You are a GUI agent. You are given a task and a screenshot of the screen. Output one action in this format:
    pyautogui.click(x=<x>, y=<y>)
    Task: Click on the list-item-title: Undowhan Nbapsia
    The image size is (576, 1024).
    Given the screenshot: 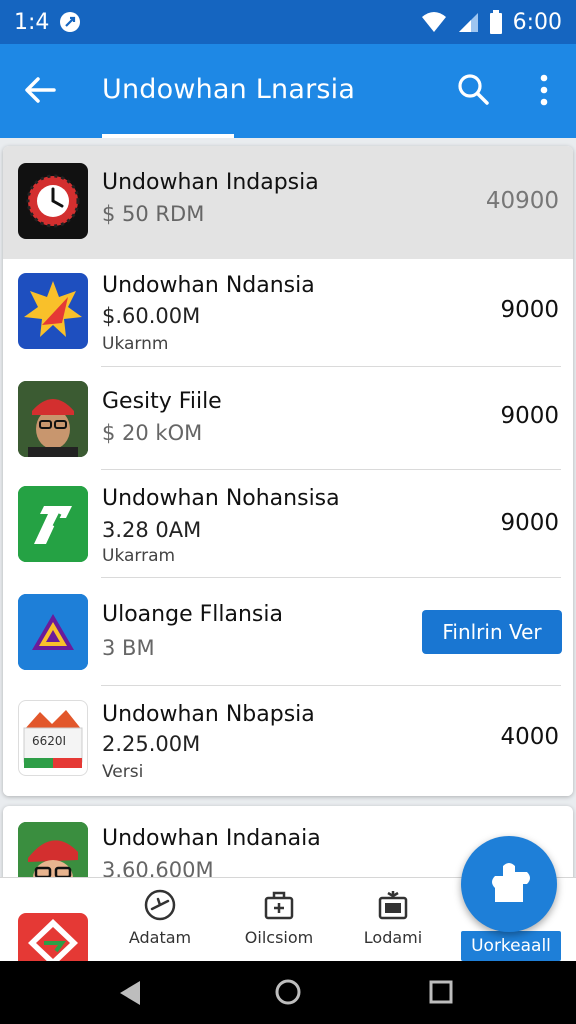 What is the action you would take?
    pyautogui.click(x=208, y=714)
    